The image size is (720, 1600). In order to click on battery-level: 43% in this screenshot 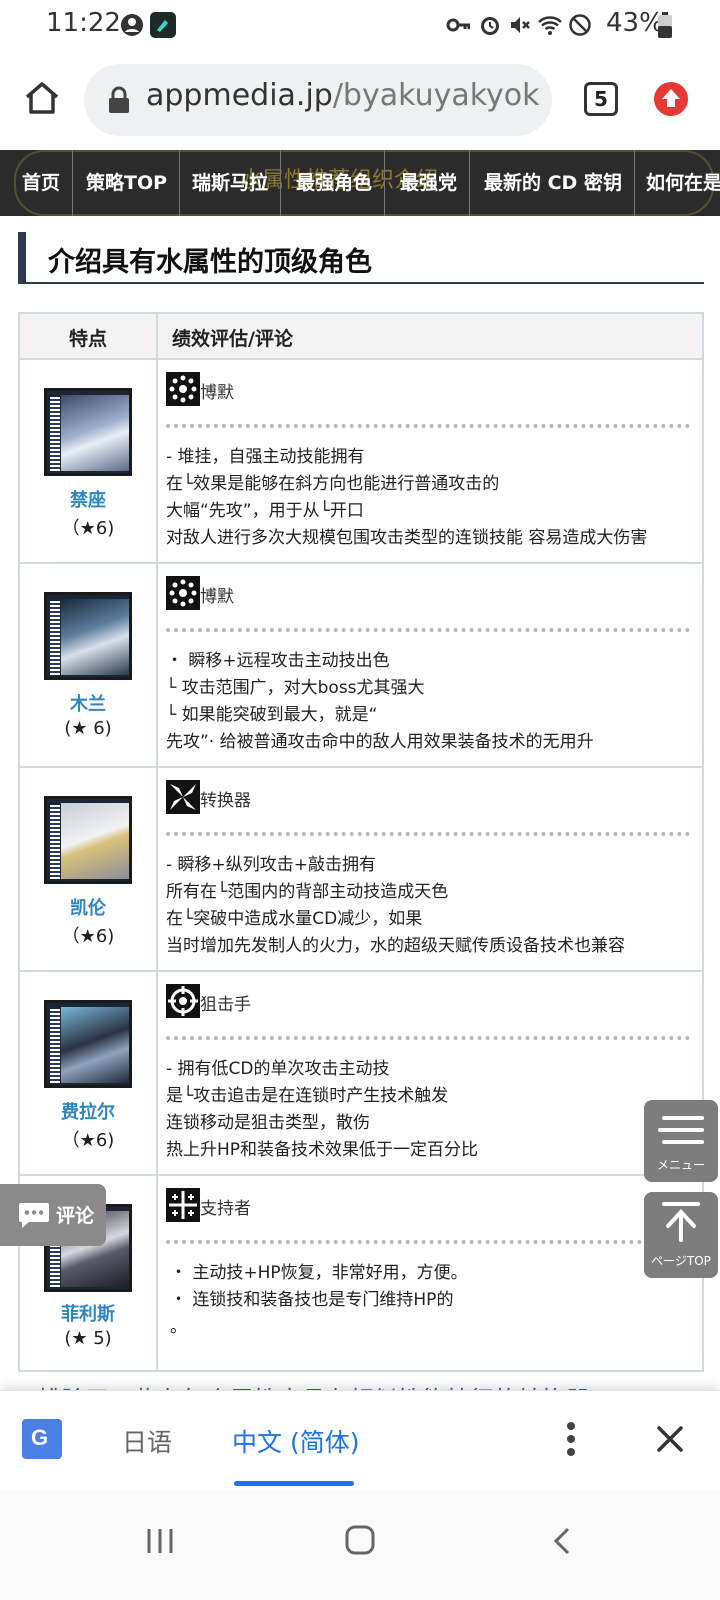, I will do `click(635, 23)`.